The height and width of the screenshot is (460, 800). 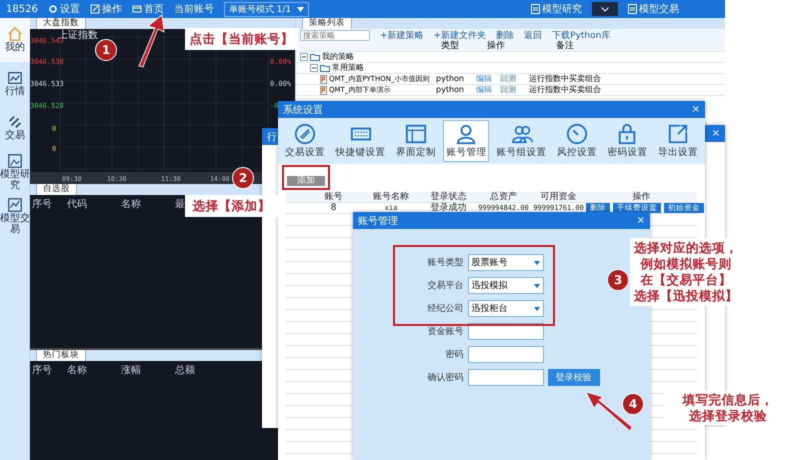 I want to click on window-icon, so click(x=137, y=9).